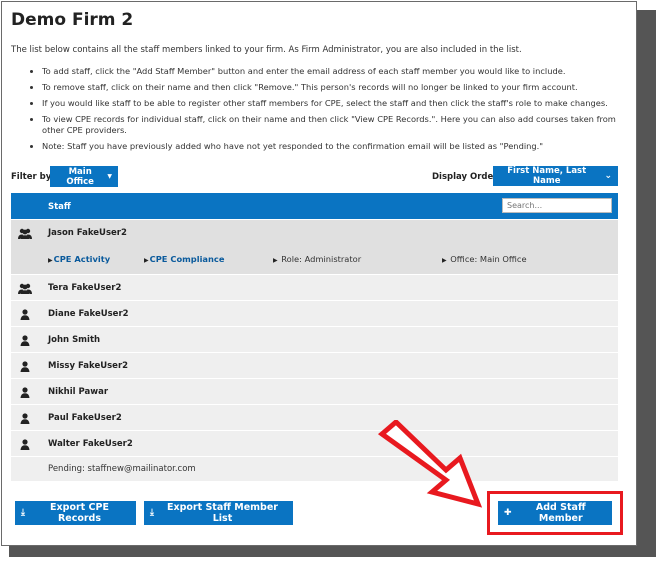 This screenshot has width=660, height=562. I want to click on table-row: Walter FakeUser2, so click(314, 444).